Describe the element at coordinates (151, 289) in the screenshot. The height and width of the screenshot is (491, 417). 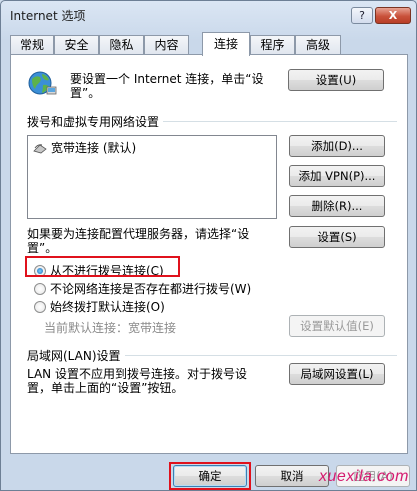
I see `radio-label: 不论网络连接是否存在都进行拨号(W)` at that location.